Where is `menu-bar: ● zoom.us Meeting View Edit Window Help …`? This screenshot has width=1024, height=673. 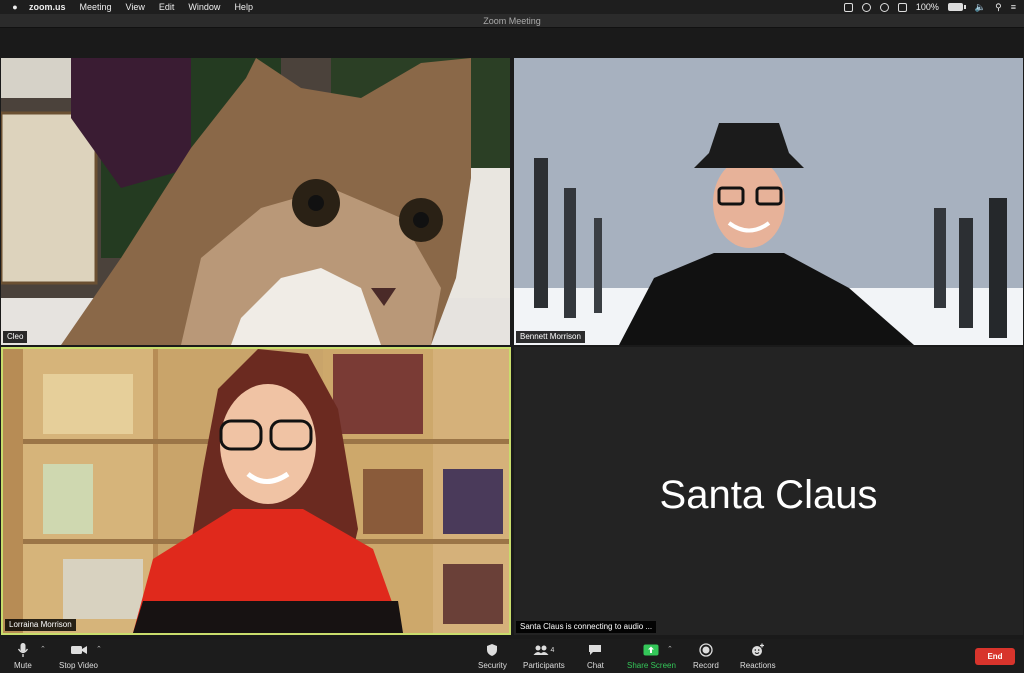 menu-bar: ● zoom.us Meeting View Edit Window Help … is located at coordinates (512, 7).